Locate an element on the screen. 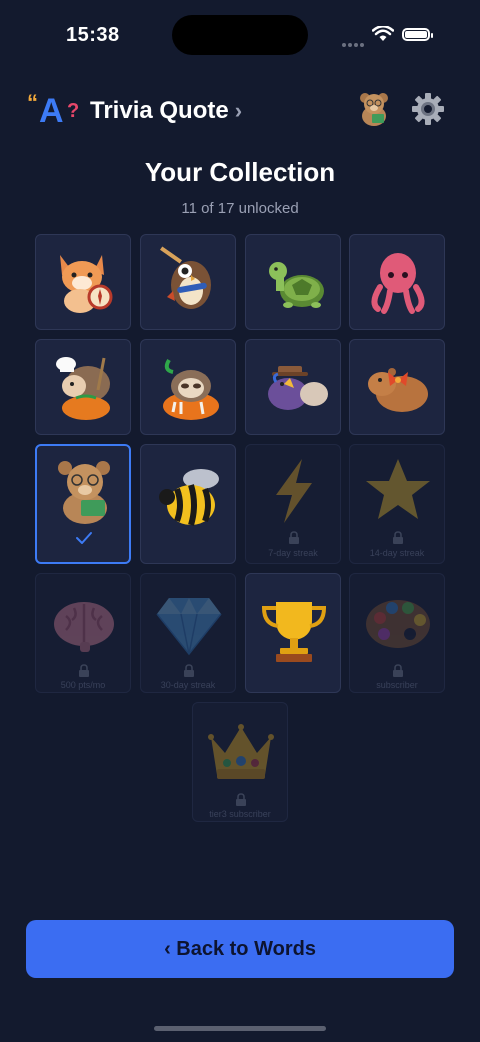  app-title: Trivia Quote is located at coordinates (159, 110).